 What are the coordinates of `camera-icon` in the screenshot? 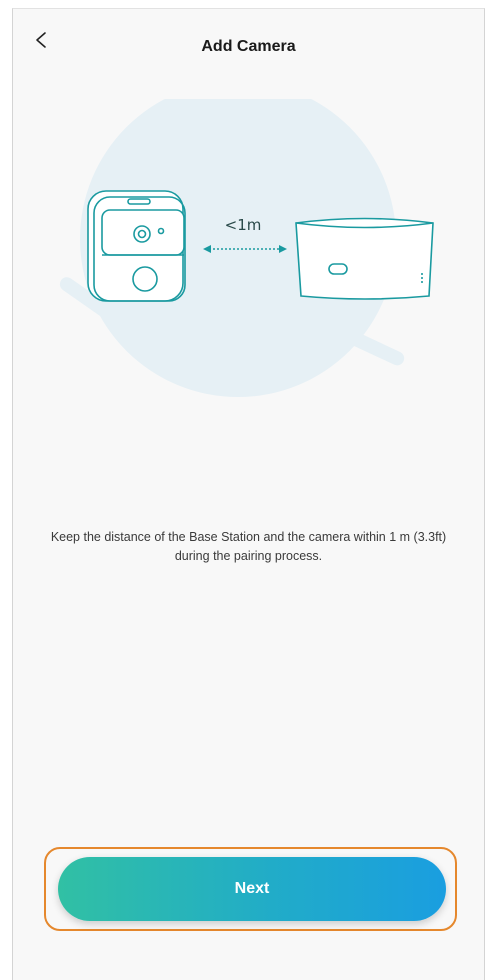 It's located at (136, 246).